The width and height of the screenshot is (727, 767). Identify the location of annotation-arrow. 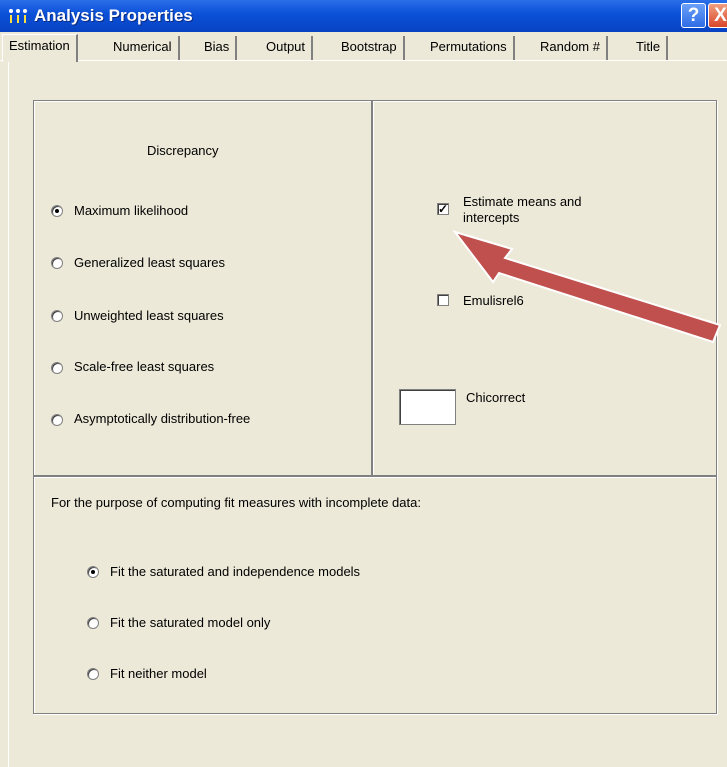
(587, 287).